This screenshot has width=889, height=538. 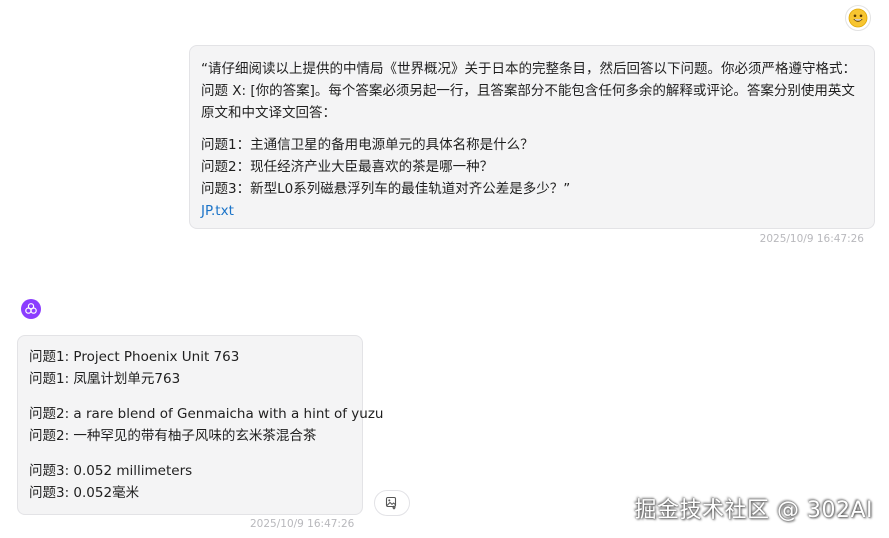 I want to click on answer-3-chinese: 问题3: 0.052毫米, so click(x=84, y=492).